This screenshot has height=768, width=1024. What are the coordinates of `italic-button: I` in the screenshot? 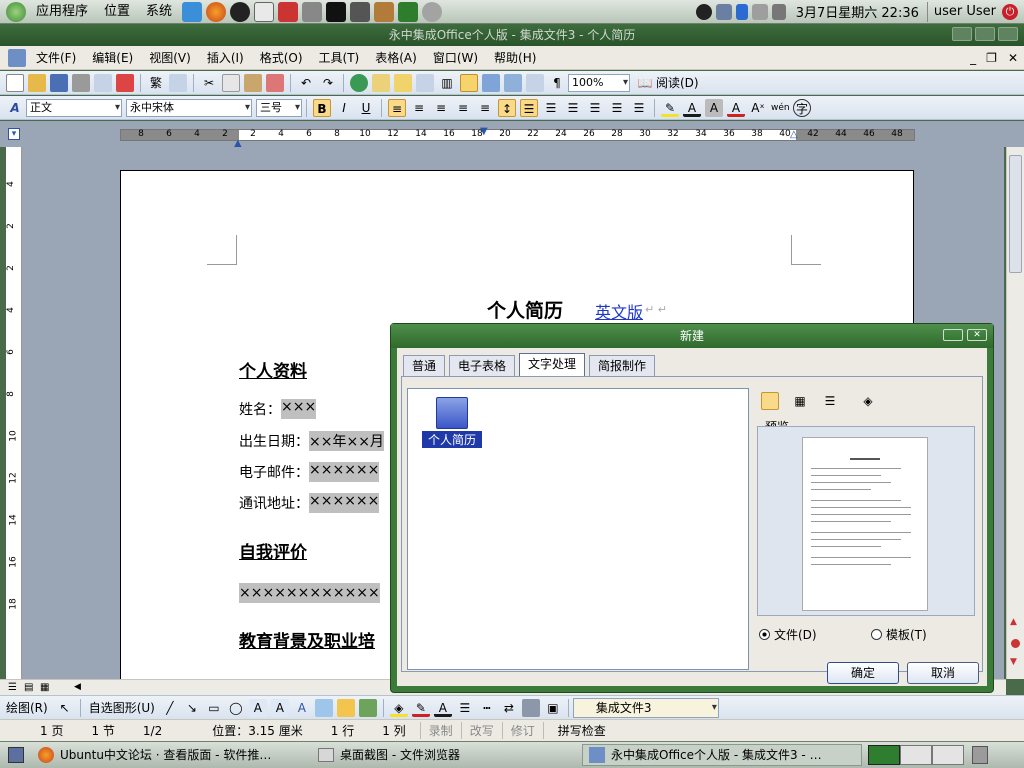 It's located at (344, 108).